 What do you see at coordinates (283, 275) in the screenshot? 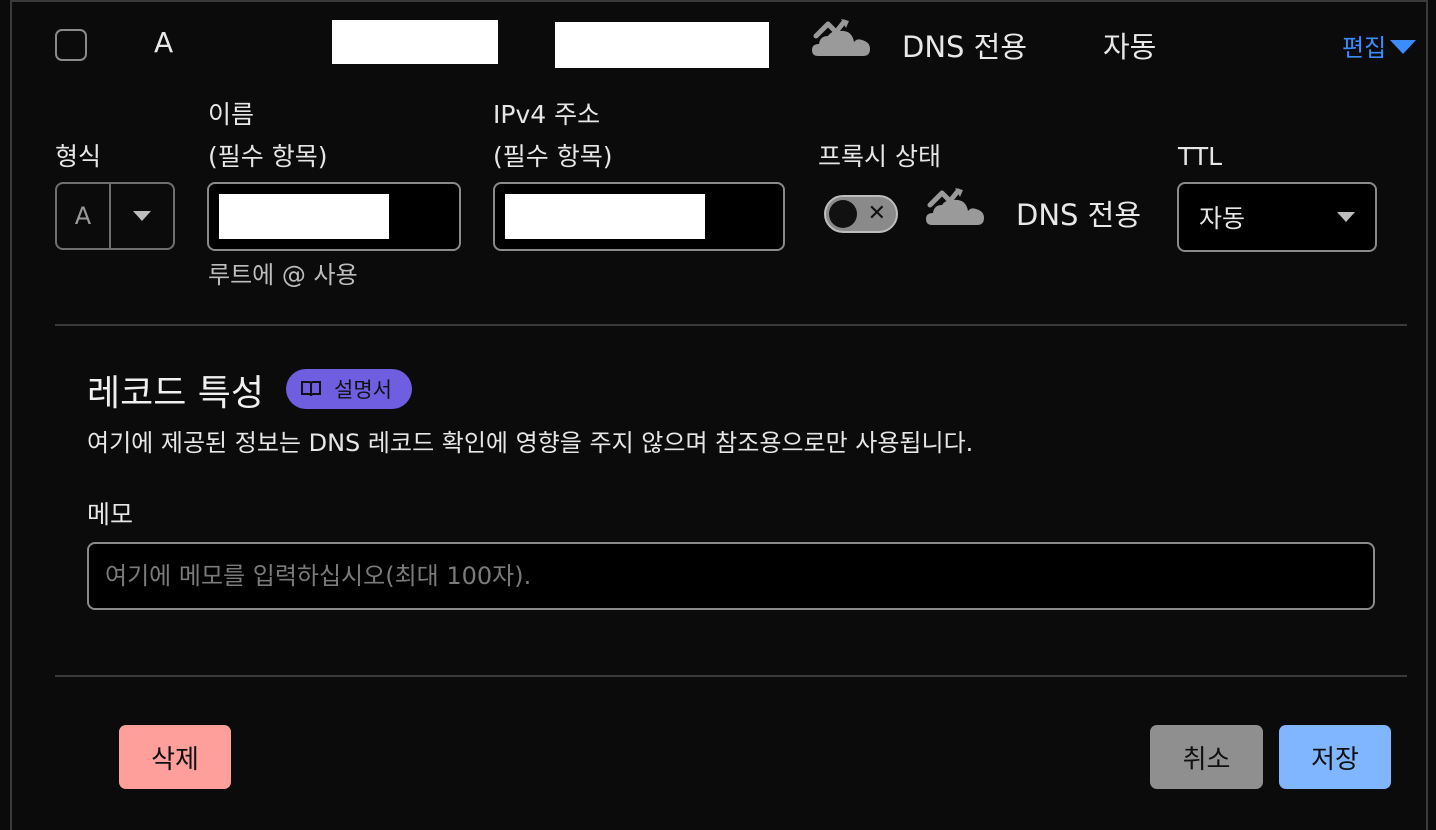
I see `name-hint: 루트에 @ 사용` at bounding box center [283, 275].